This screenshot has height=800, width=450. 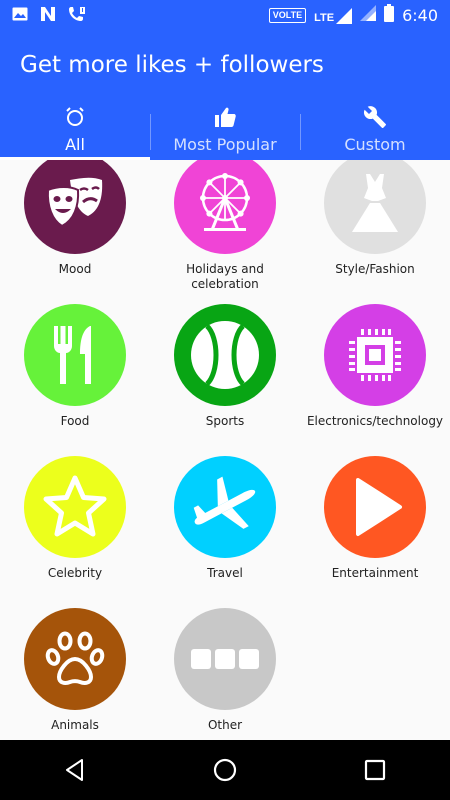 What do you see at coordinates (75, 421) in the screenshot?
I see `category-label: Food` at bounding box center [75, 421].